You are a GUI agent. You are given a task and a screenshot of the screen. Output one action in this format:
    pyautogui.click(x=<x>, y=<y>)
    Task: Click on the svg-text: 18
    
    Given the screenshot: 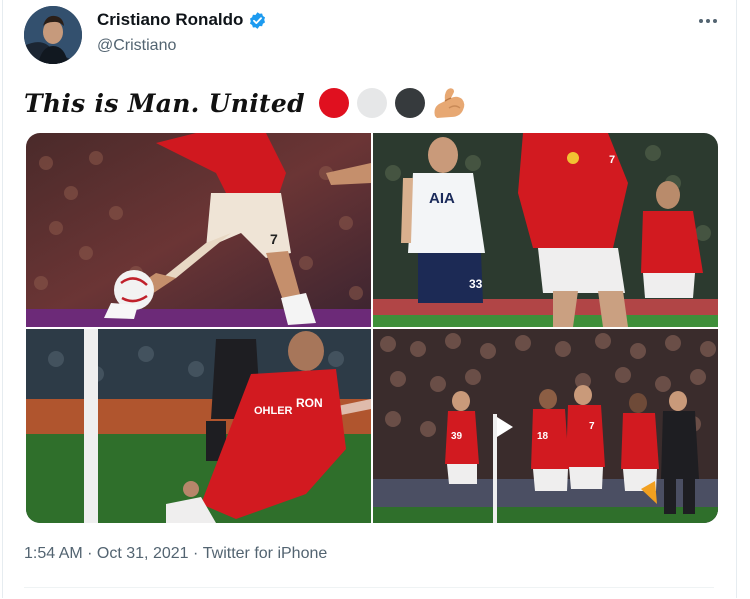 What is the action you would take?
    pyautogui.click(x=543, y=436)
    